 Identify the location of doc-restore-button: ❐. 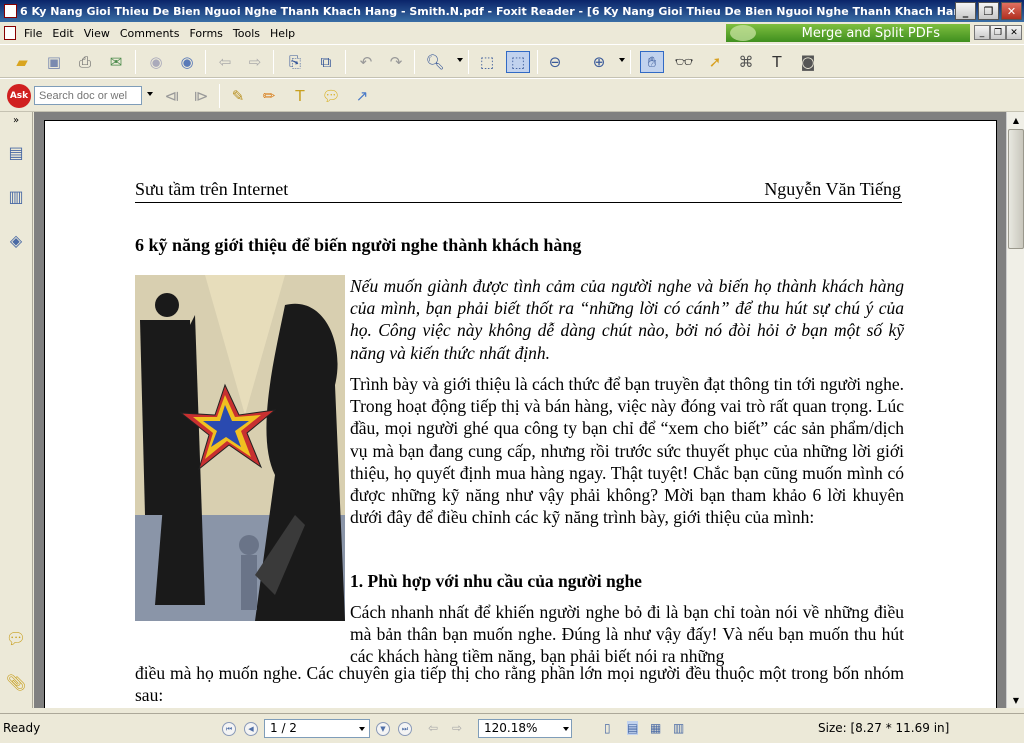
(998, 32).